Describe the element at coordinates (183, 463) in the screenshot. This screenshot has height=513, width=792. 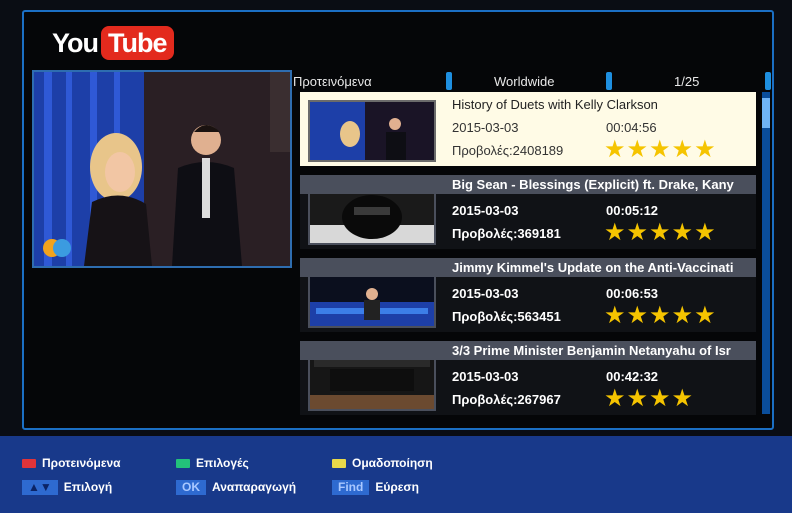
I see `green-key-icon` at that location.